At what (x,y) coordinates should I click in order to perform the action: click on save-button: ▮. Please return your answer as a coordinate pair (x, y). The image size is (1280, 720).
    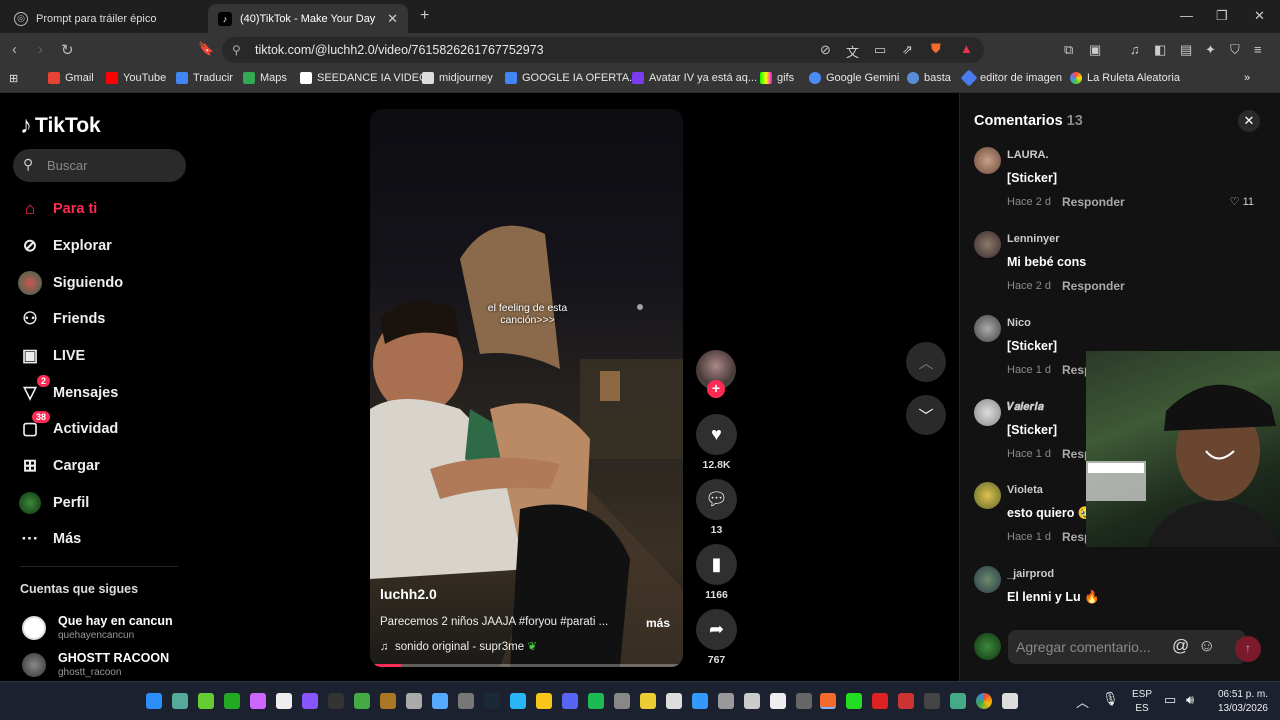
    Looking at the image, I should click on (716, 564).